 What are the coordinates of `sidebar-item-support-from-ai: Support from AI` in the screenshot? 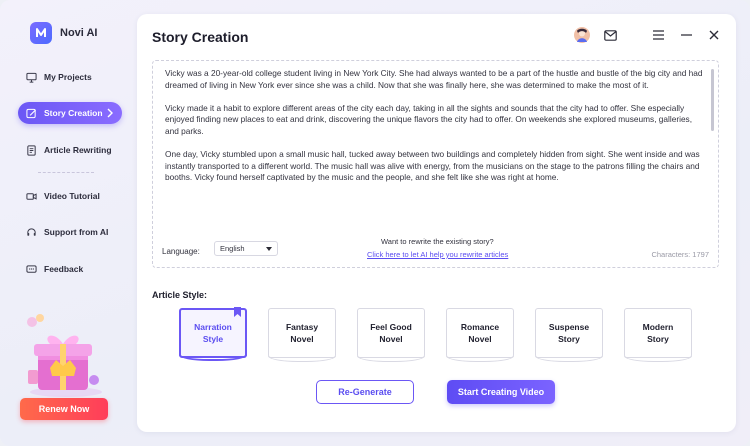 It's located at (70, 232).